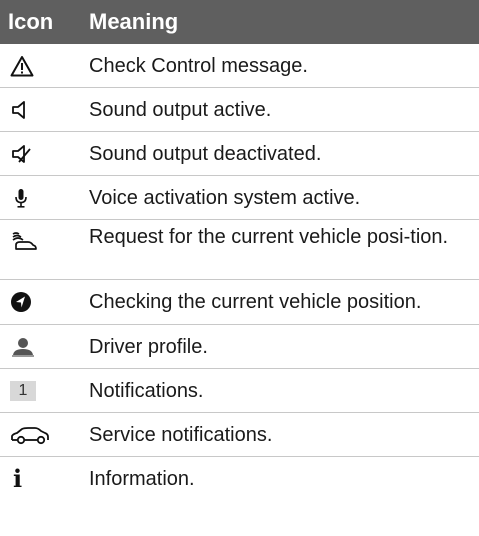 Image resolution: width=479 pixels, height=536 pixels. I want to click on table-row-meaning: Sound output active., so click(279, 110).